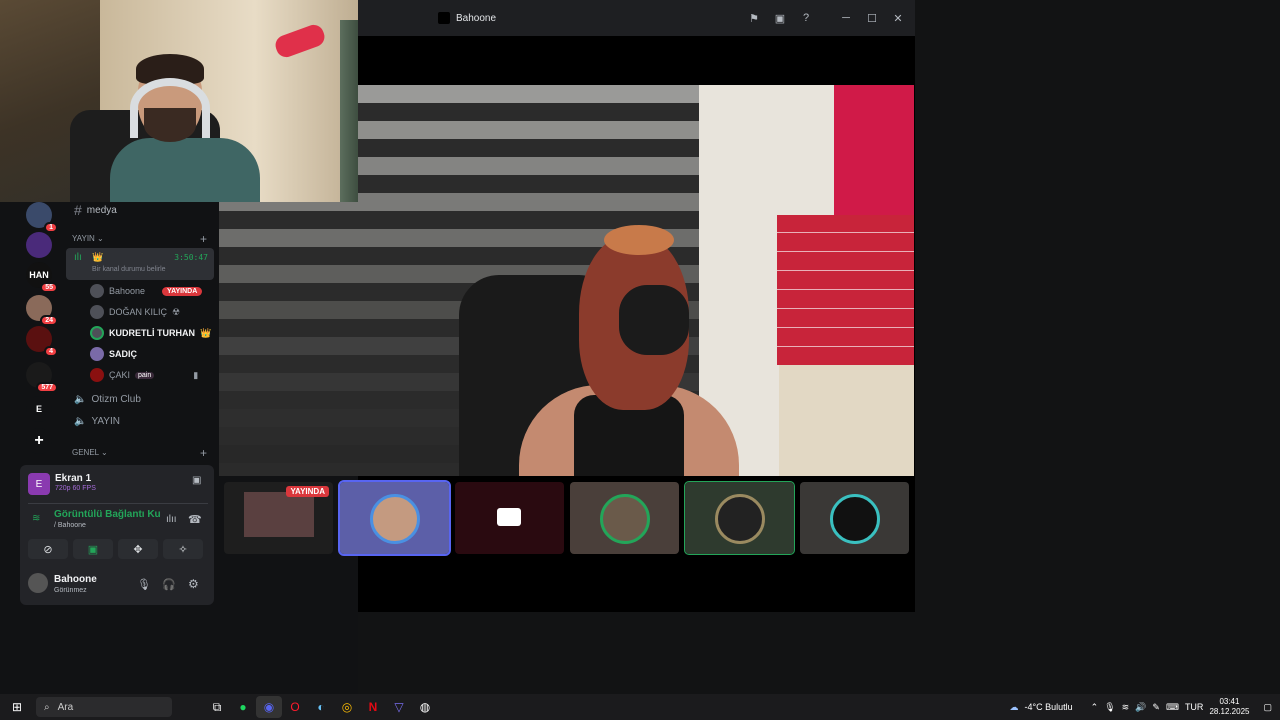 This screenshot has height=720, width=1280. What do you see at coordinates (1095, 707) in the screenshot?
I see `chevron-up-icon: ⌃` at bounding box center [1095, 707].